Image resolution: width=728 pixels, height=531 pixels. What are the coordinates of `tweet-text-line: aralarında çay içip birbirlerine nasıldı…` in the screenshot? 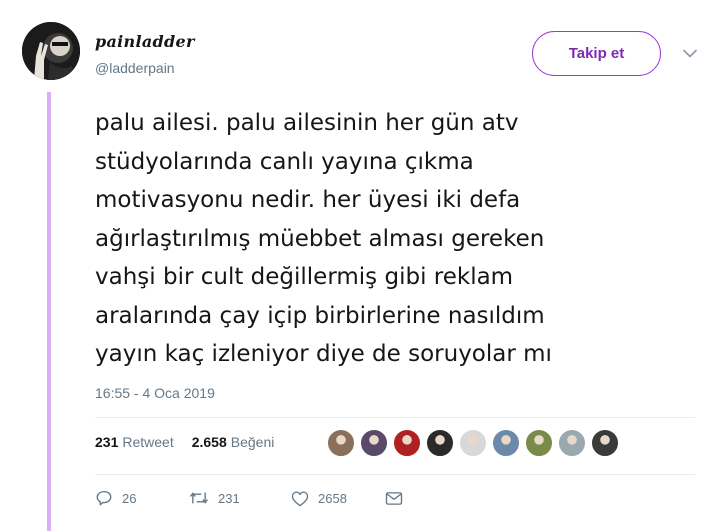 It's located at (320, 315).